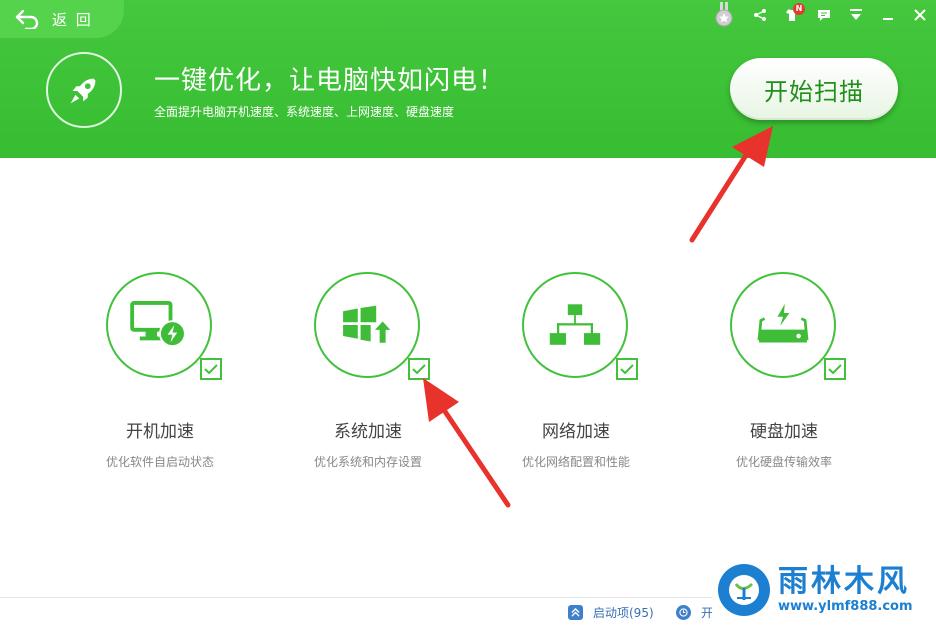 This screenshot has width=936, height=626. Describe the element at coordinates (368, 432) in the screenshot. I see `card-title: 系统加速` at that location.